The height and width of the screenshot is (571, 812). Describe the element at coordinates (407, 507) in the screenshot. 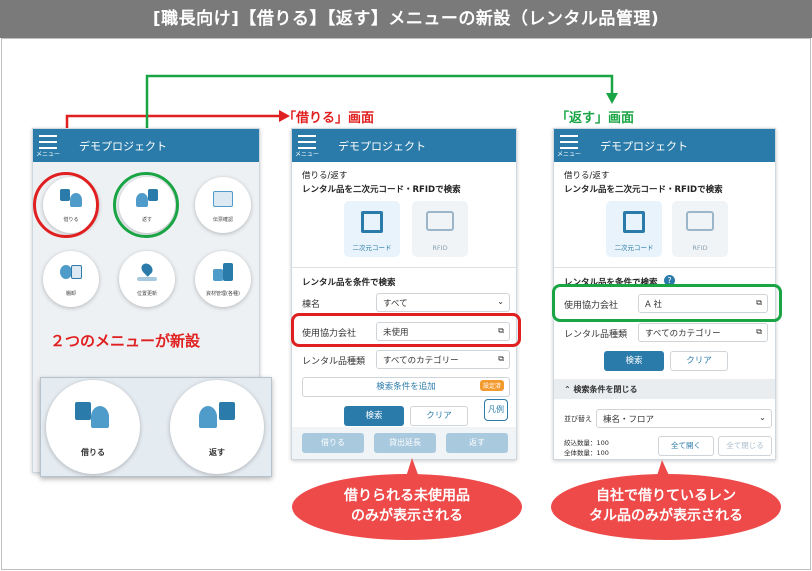

I see `borrow-callout-bubble: 借りられる未使用品 のみが表示される` at that location.